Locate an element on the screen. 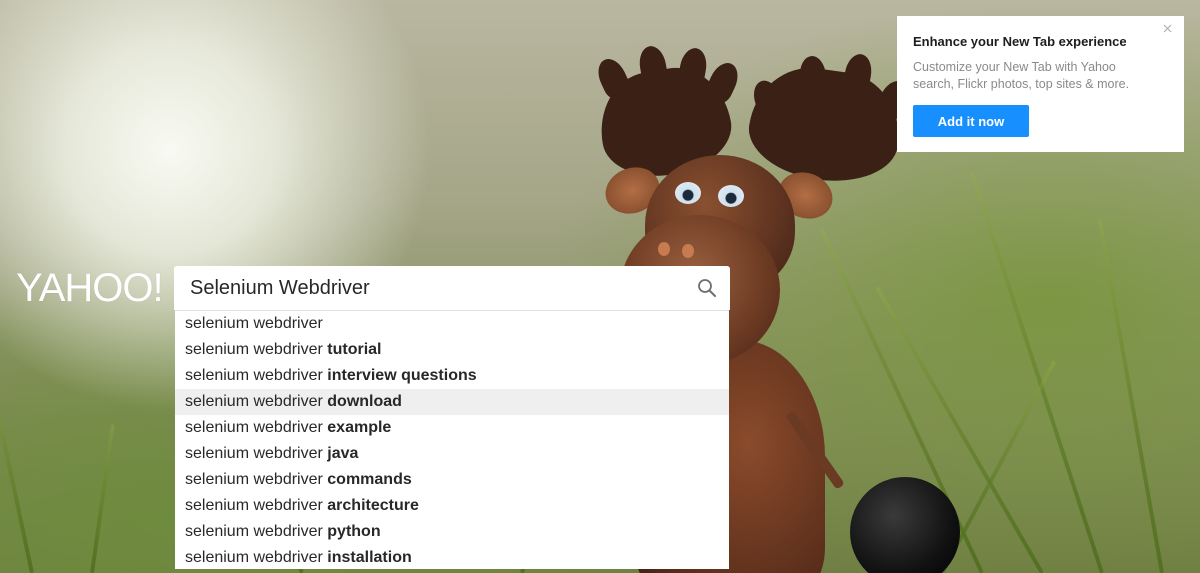  suggestion-item: selenium webdriver tutorial is located at coordinates (452, 350).